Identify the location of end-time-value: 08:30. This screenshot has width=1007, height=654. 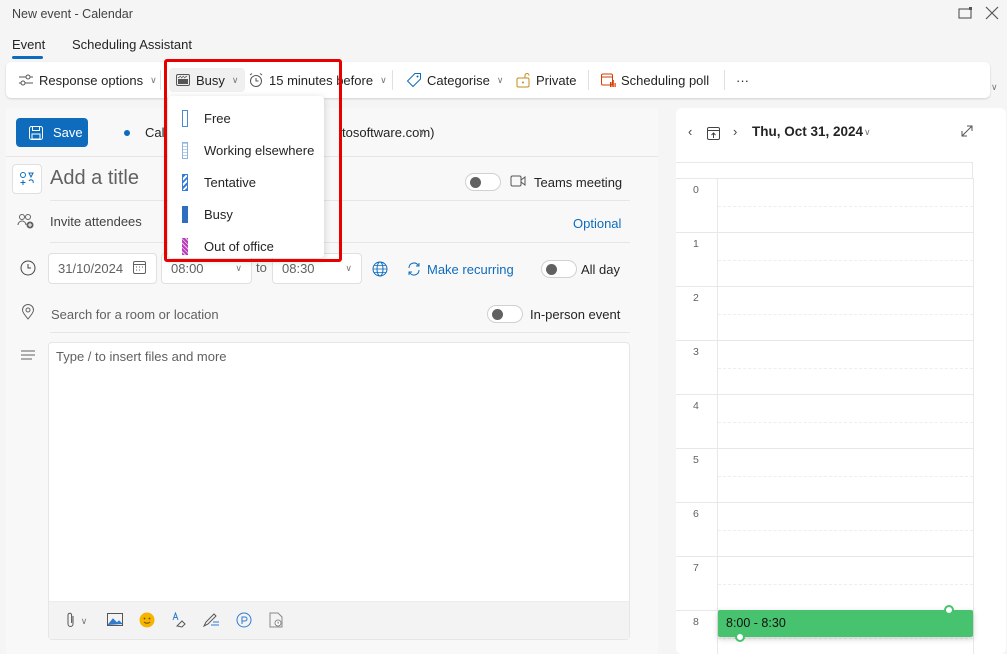
(298, 268).